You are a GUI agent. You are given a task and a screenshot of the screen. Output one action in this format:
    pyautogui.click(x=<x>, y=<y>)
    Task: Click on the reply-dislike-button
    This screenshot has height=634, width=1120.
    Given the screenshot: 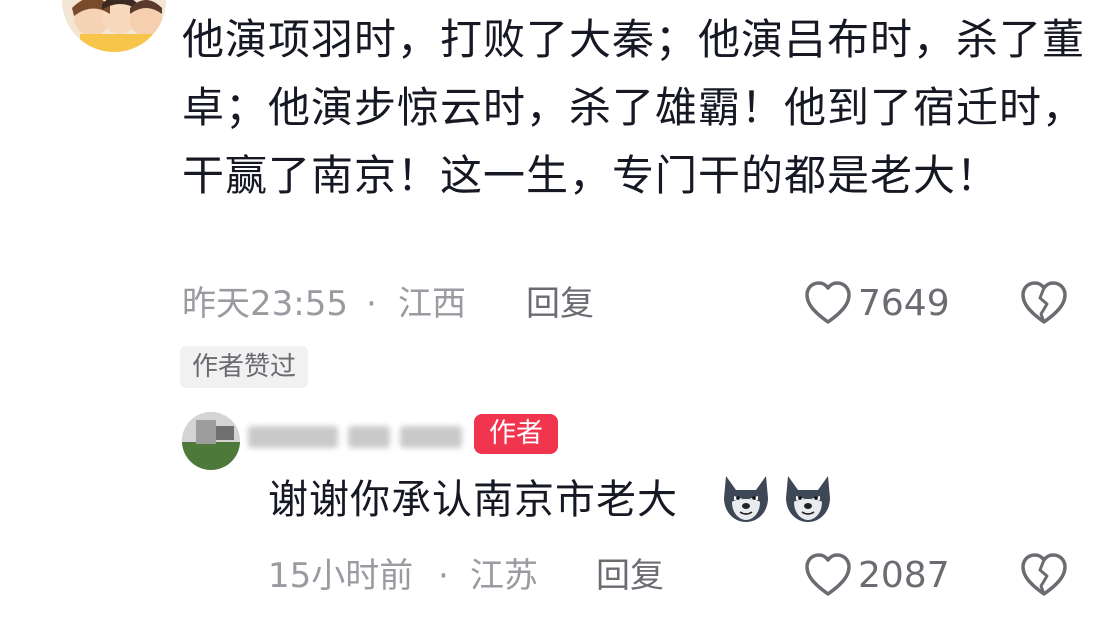 What is the action you would take?
    pyautogui.click(x=1044, y=575)
    